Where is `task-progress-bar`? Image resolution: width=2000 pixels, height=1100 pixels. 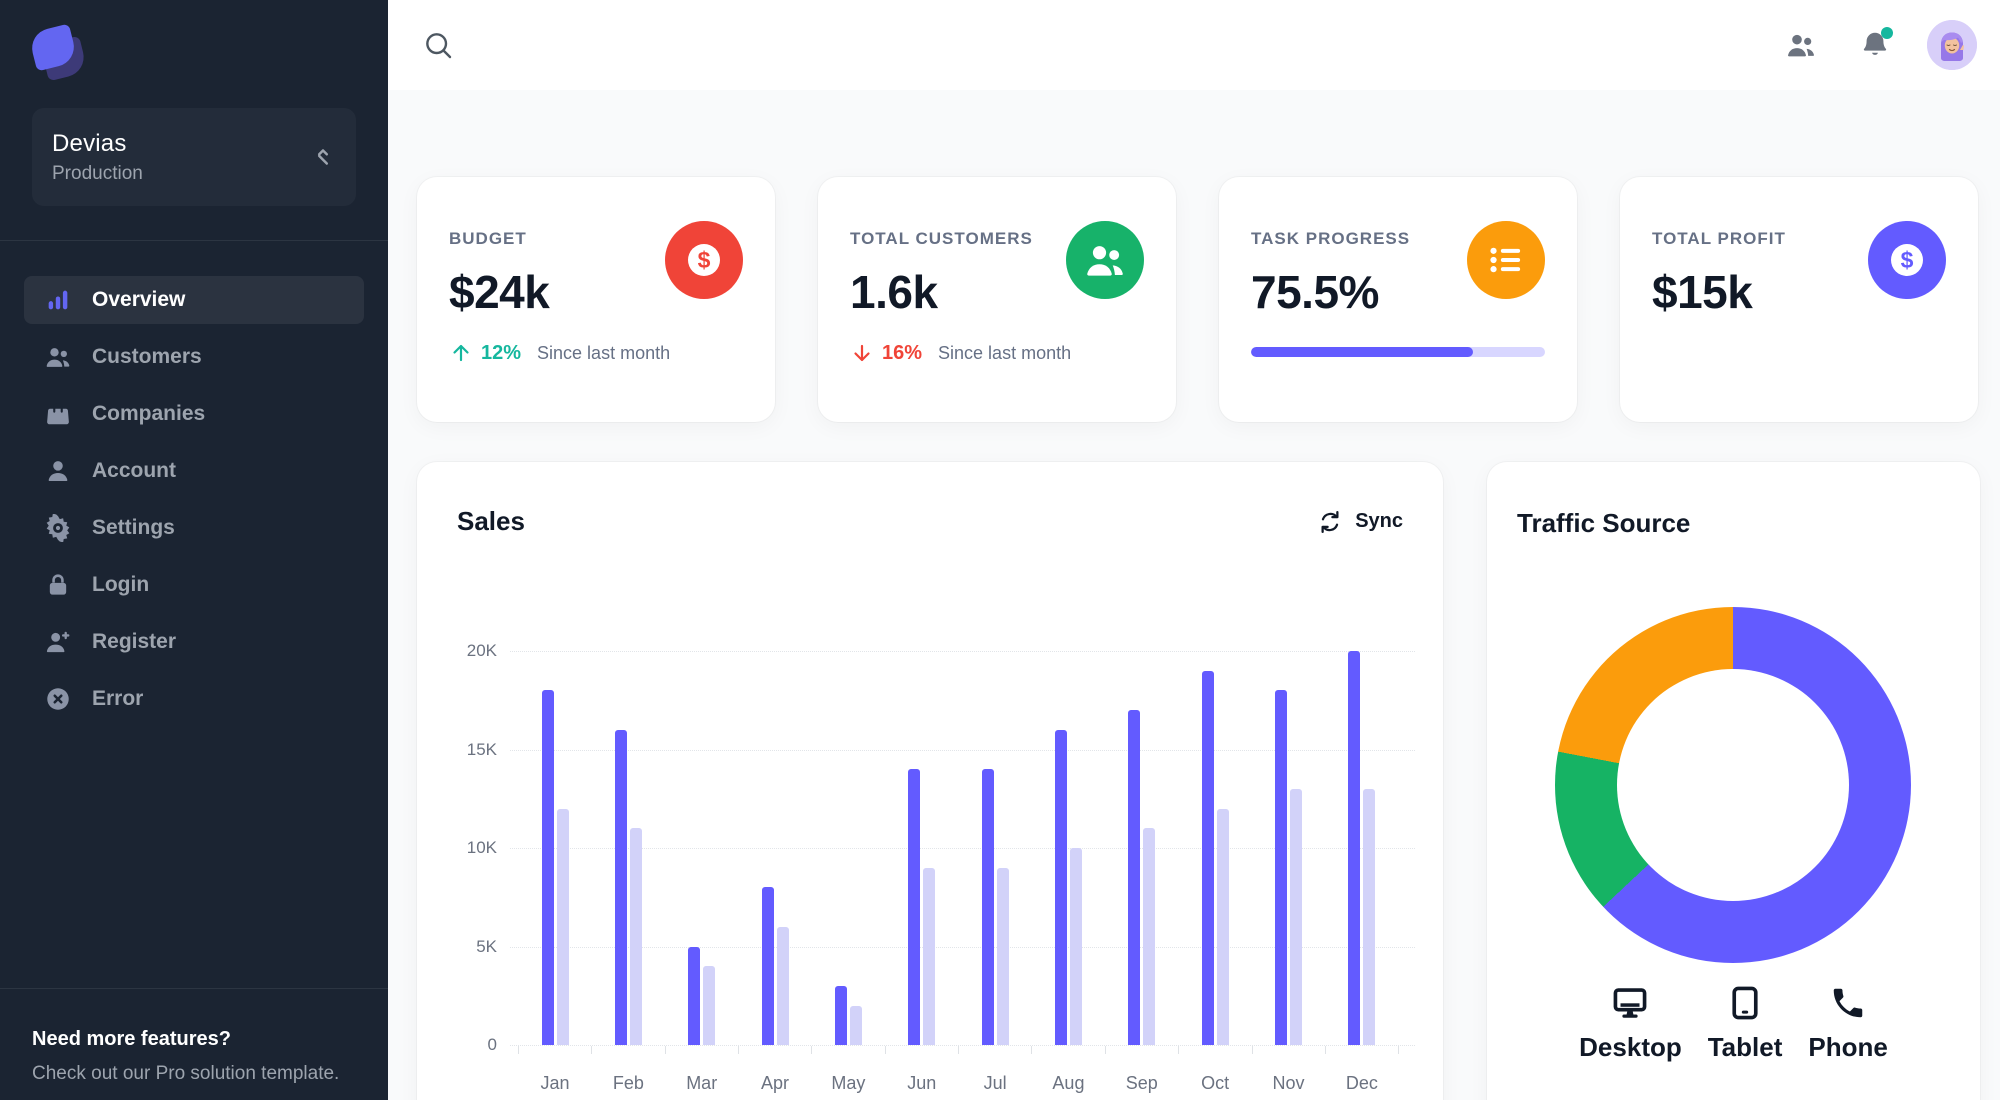
task-progress-bar is located at coordinates (1398, 352).